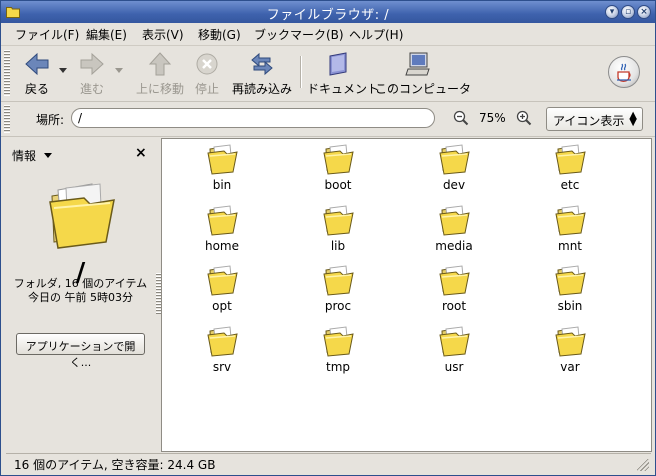  I want to click on back-label: 戻る, so click(36, 89).